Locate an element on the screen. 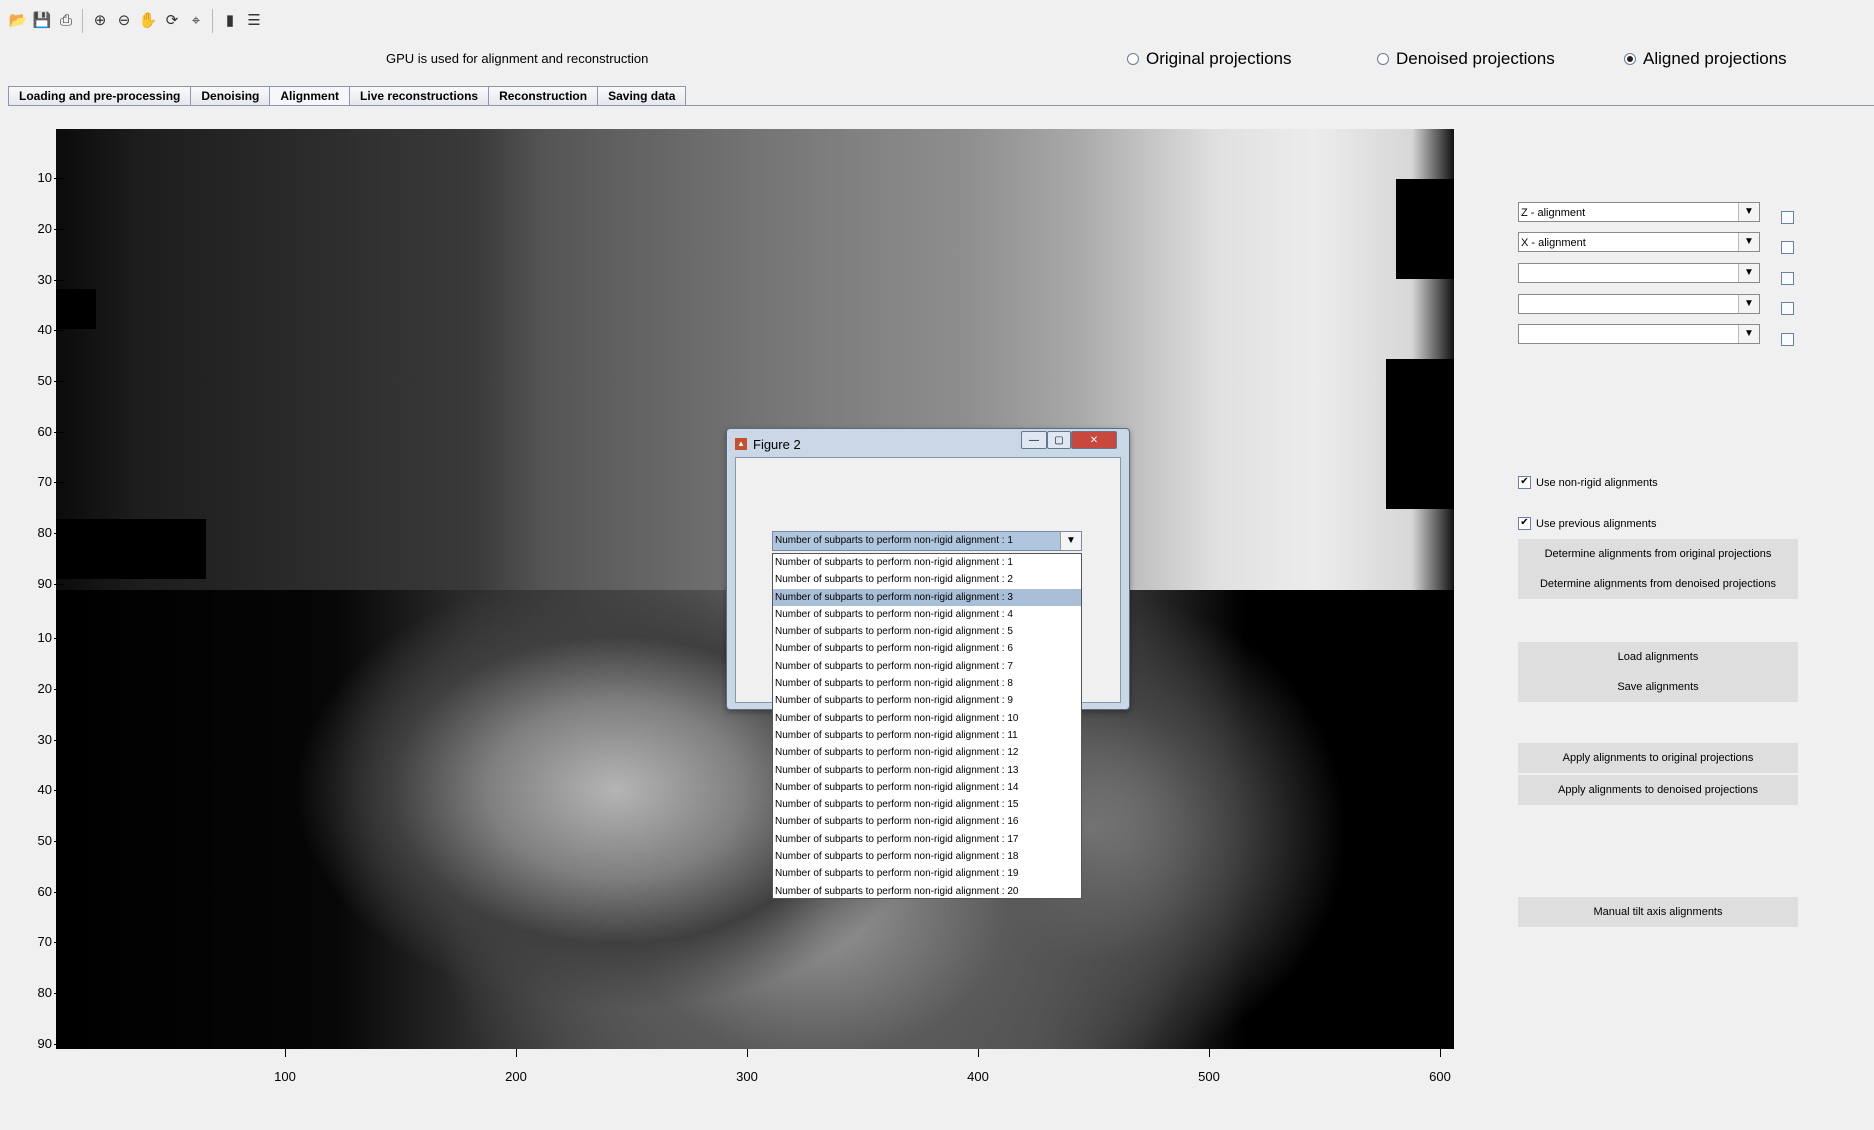  tab-loading: Loading and pre-processing is located at coordinates (100, 95).